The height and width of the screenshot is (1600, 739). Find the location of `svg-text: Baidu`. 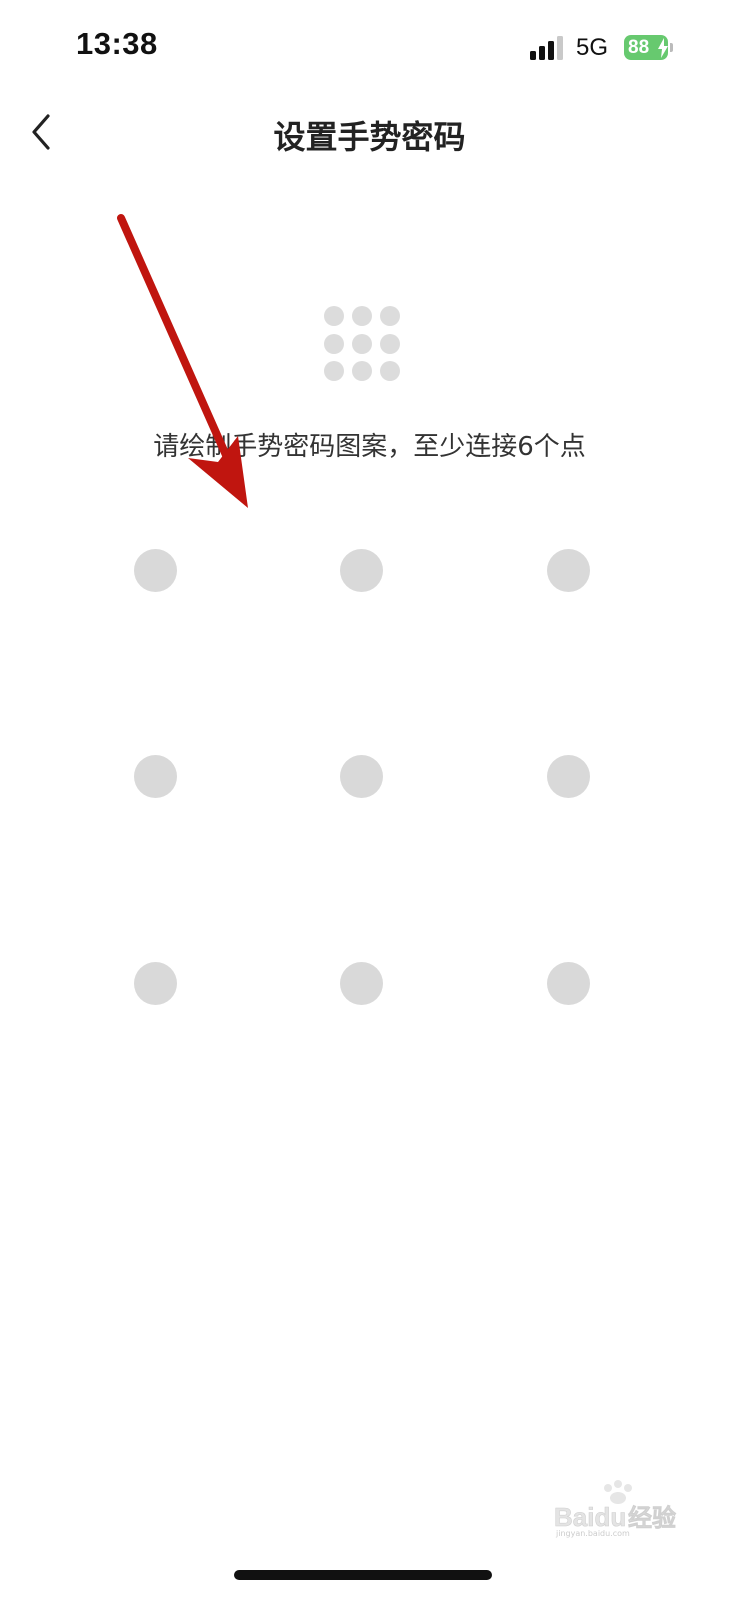

svg-text: Baidu is located at coordinates (590, 1517).